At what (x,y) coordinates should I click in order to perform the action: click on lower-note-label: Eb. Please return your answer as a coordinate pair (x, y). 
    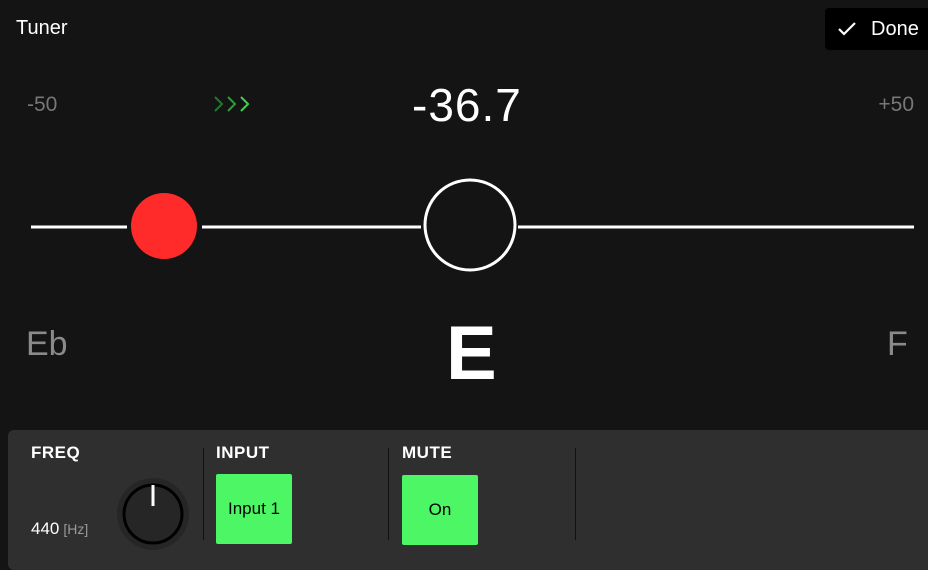
    Looking at the image, I should click on (47, 344).